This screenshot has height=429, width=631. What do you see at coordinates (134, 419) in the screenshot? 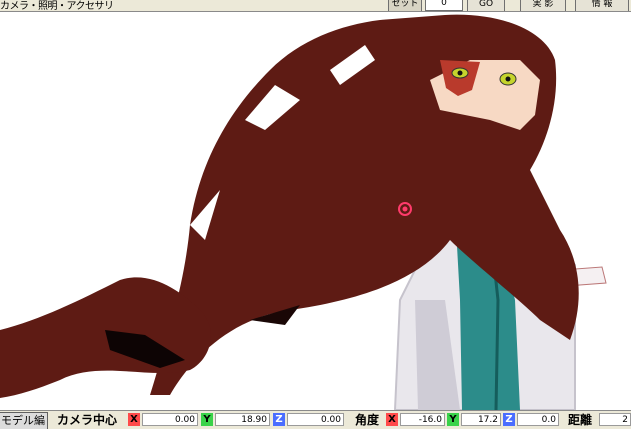
I see `camera-x-axis-label: X` at bounding box center [134, 419].